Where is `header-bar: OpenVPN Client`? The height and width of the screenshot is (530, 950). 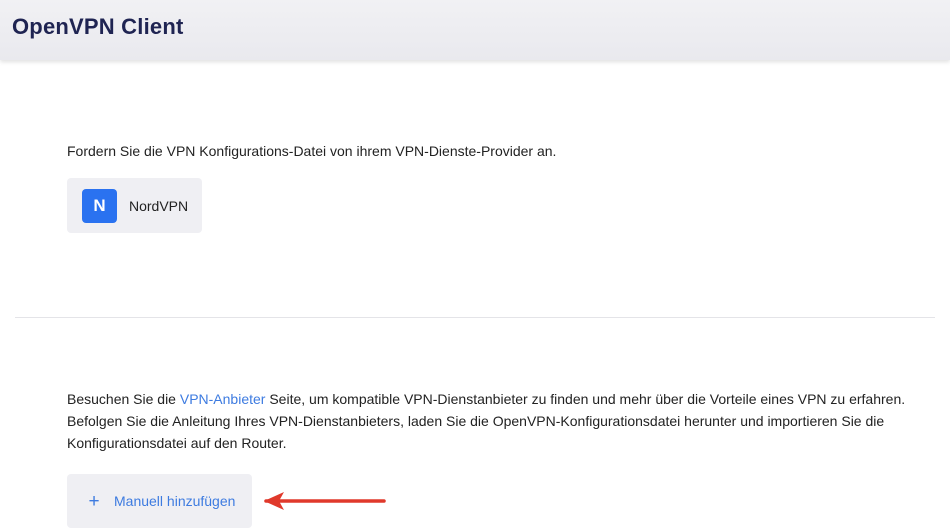
header-bar: OpenVPN Client is located at coordinates (475, 30).